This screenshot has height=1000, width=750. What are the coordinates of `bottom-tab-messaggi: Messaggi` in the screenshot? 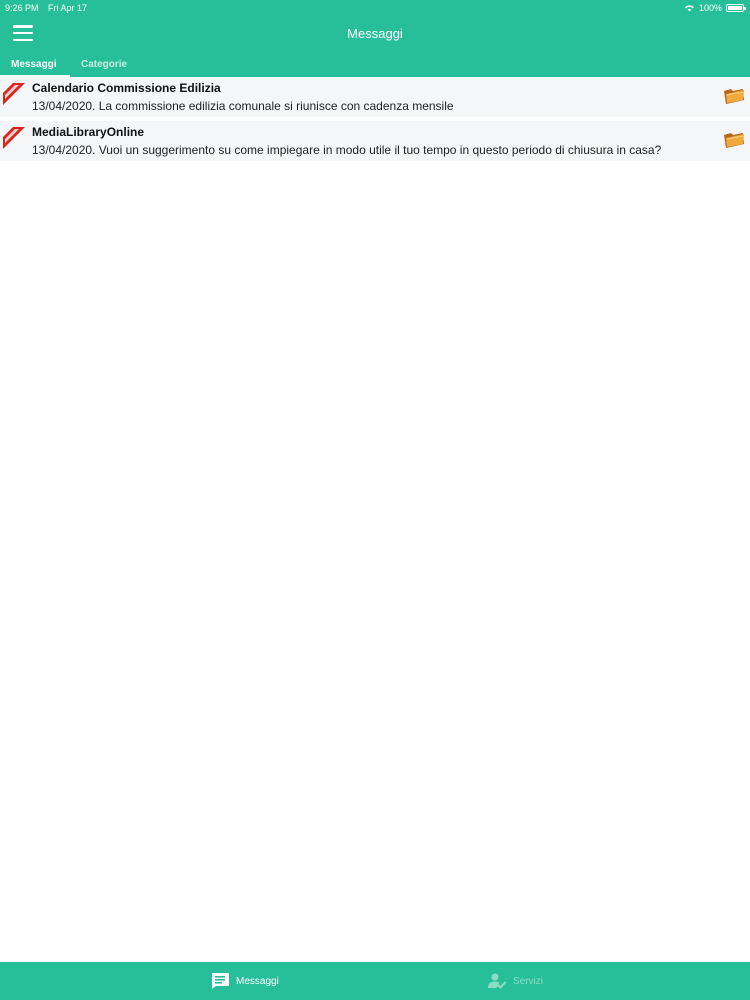 It's located at (244, 981).